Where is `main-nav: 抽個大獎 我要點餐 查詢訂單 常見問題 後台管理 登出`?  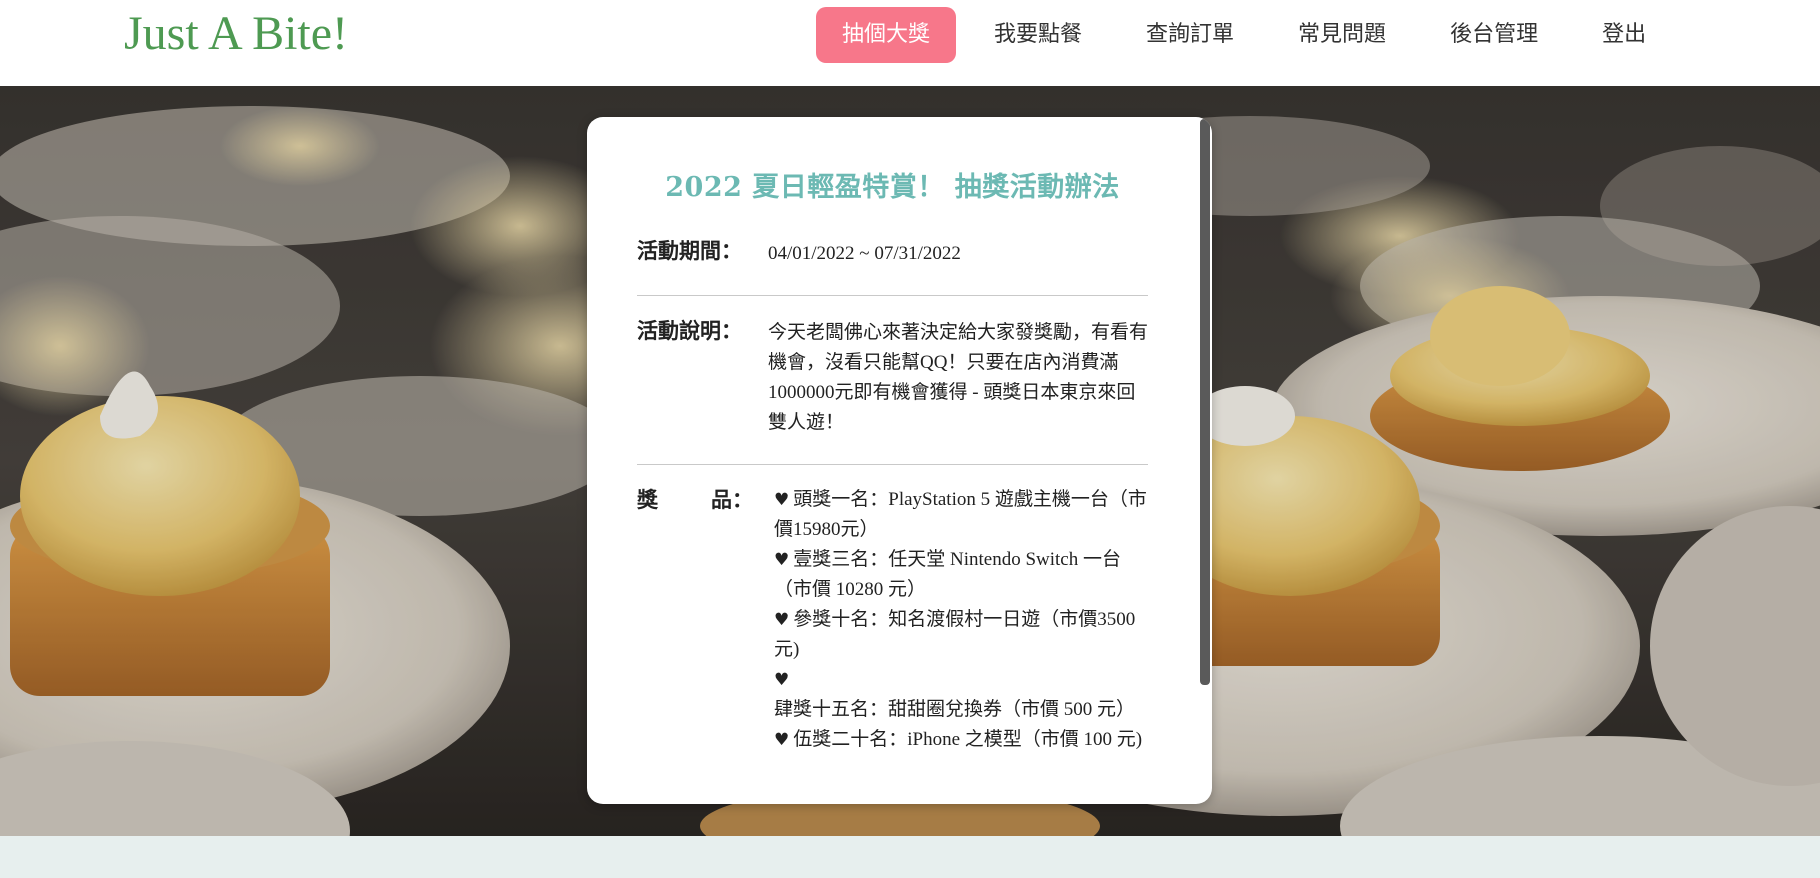
main-nav: 抽個大獎 我要點餐 查詢訂單 常見問題 後台管理 登出 is located at coordinates (1250, 35).